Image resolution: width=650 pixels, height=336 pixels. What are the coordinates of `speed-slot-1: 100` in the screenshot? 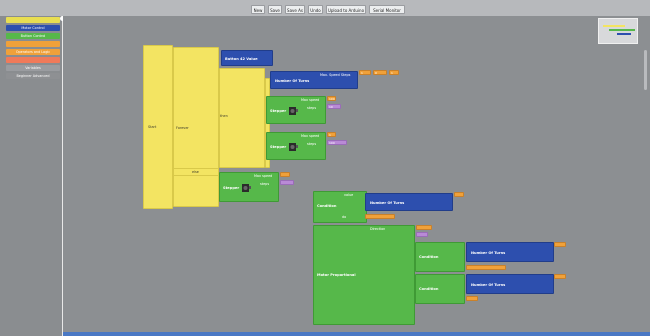 It's located at (331, 98).